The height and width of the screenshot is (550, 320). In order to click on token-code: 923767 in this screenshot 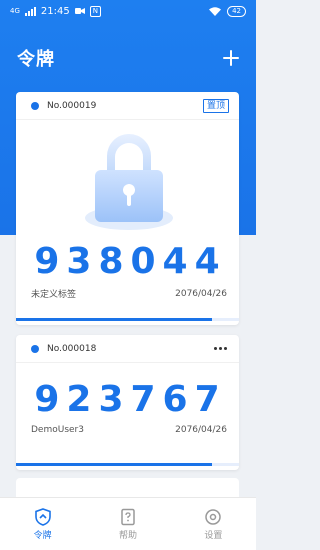, I will do `click(130, 399)`.